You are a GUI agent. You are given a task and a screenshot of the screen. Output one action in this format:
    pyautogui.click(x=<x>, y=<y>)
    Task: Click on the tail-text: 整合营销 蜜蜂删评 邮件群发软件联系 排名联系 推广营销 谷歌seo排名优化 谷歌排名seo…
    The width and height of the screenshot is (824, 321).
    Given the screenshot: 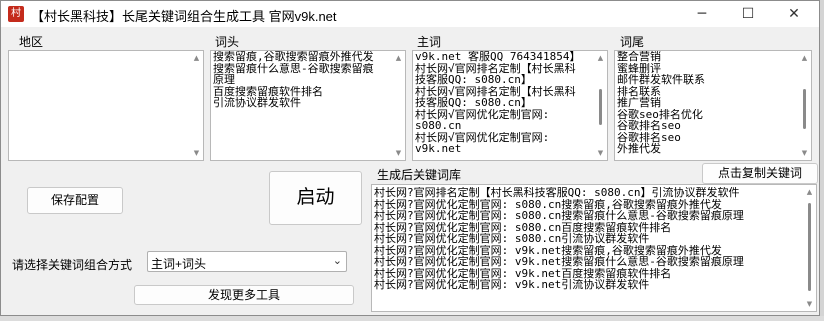 What is the action you would take?
    pyautogui.click(x=707, y=103)
    